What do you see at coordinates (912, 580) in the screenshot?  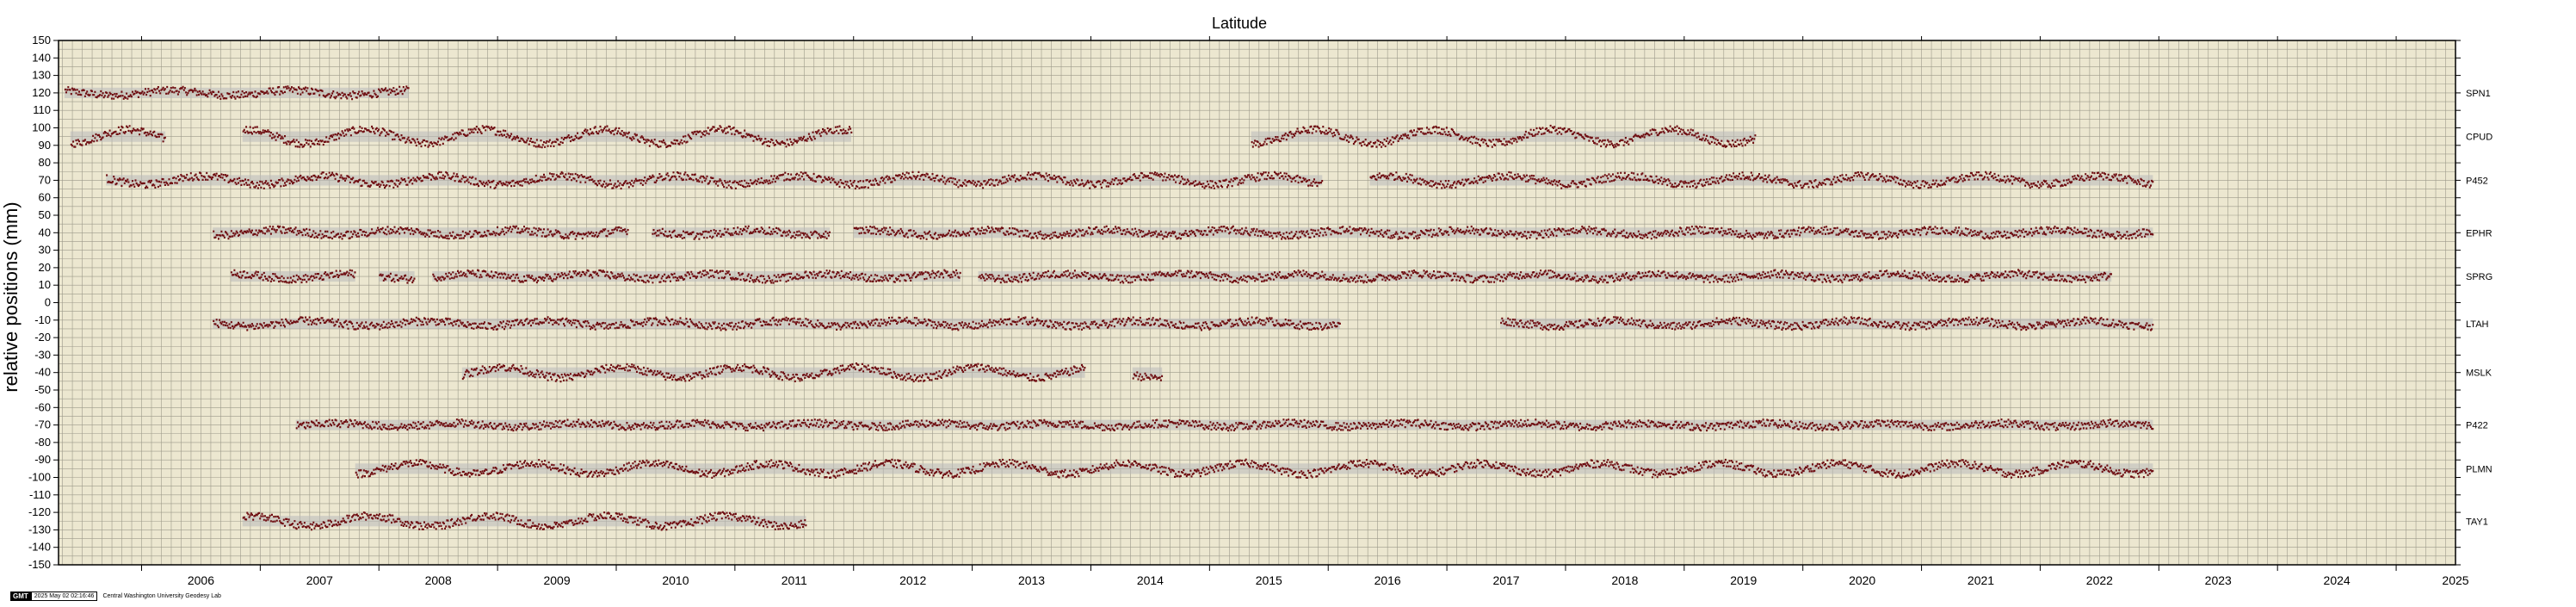 I see `x-tick-label: 2012` at bounding box center [912, 580].